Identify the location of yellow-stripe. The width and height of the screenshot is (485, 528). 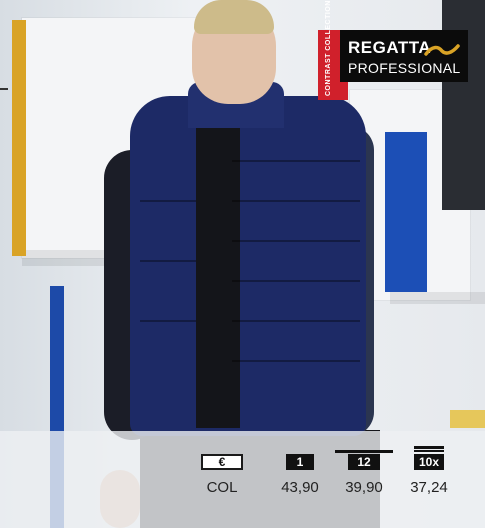
(19, 138).